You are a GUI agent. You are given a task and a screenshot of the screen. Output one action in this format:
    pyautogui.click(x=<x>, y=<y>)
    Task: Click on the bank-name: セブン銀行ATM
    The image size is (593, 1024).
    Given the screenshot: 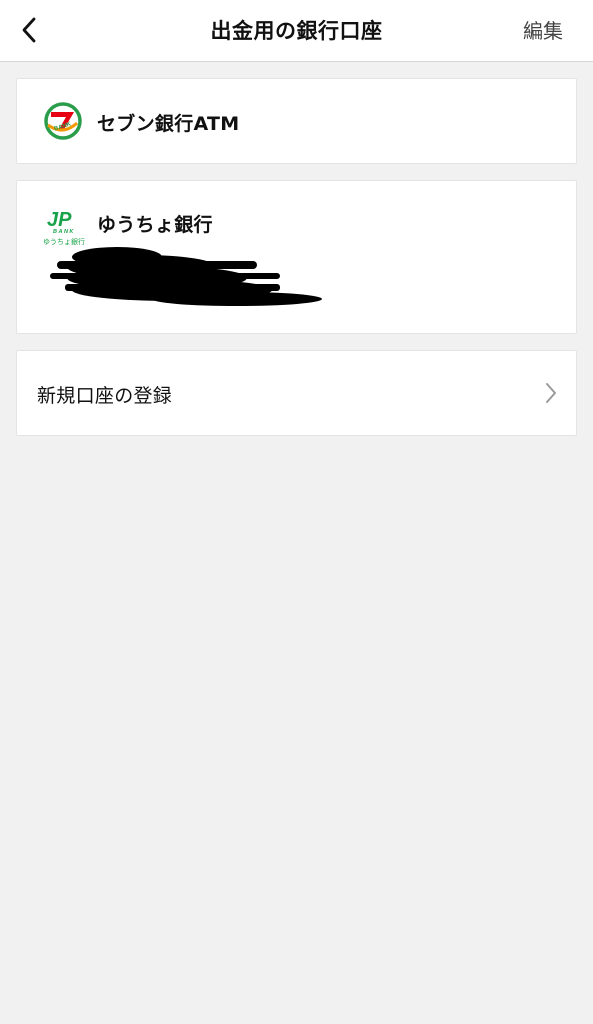 What is the action you would take?
    pyautogui.click(x=168, y=124)
    